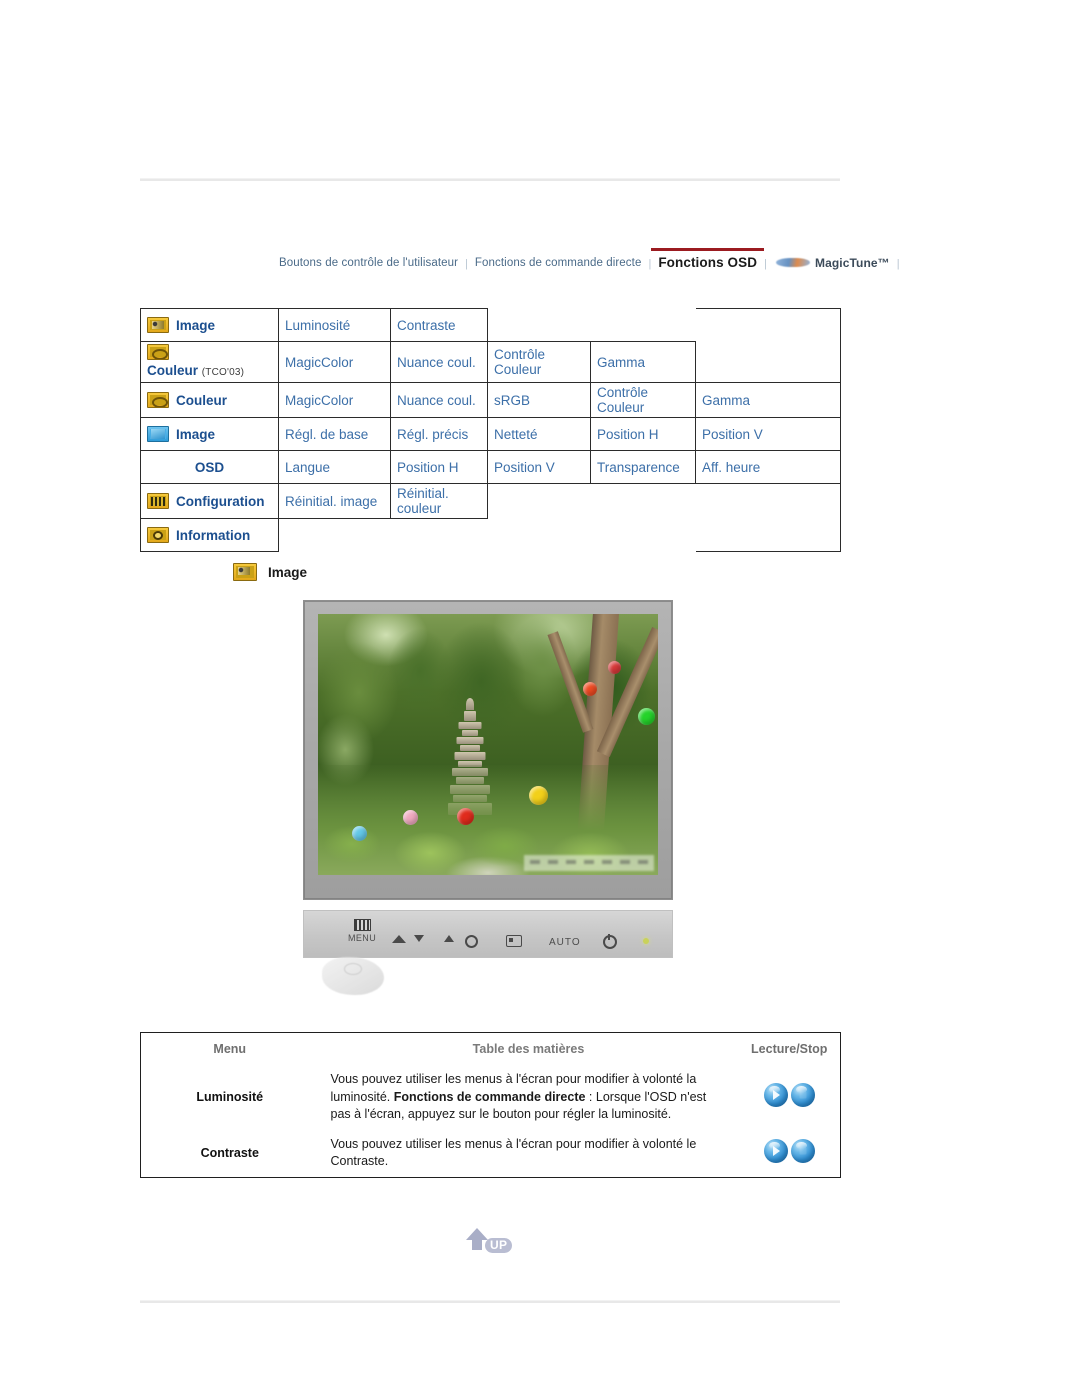  I want to click on magictune-logo-icon, so click(792, 262).